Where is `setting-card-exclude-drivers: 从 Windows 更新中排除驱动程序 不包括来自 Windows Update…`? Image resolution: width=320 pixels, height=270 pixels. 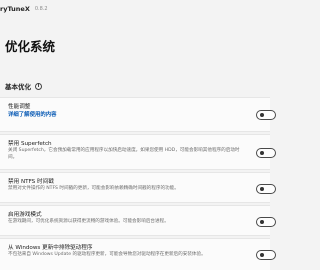
setting-card-exclude-drivers: 从 Windows 更新中排除驱动程序 不包括来自 Windows Update… is located at coordinates (138, 254).